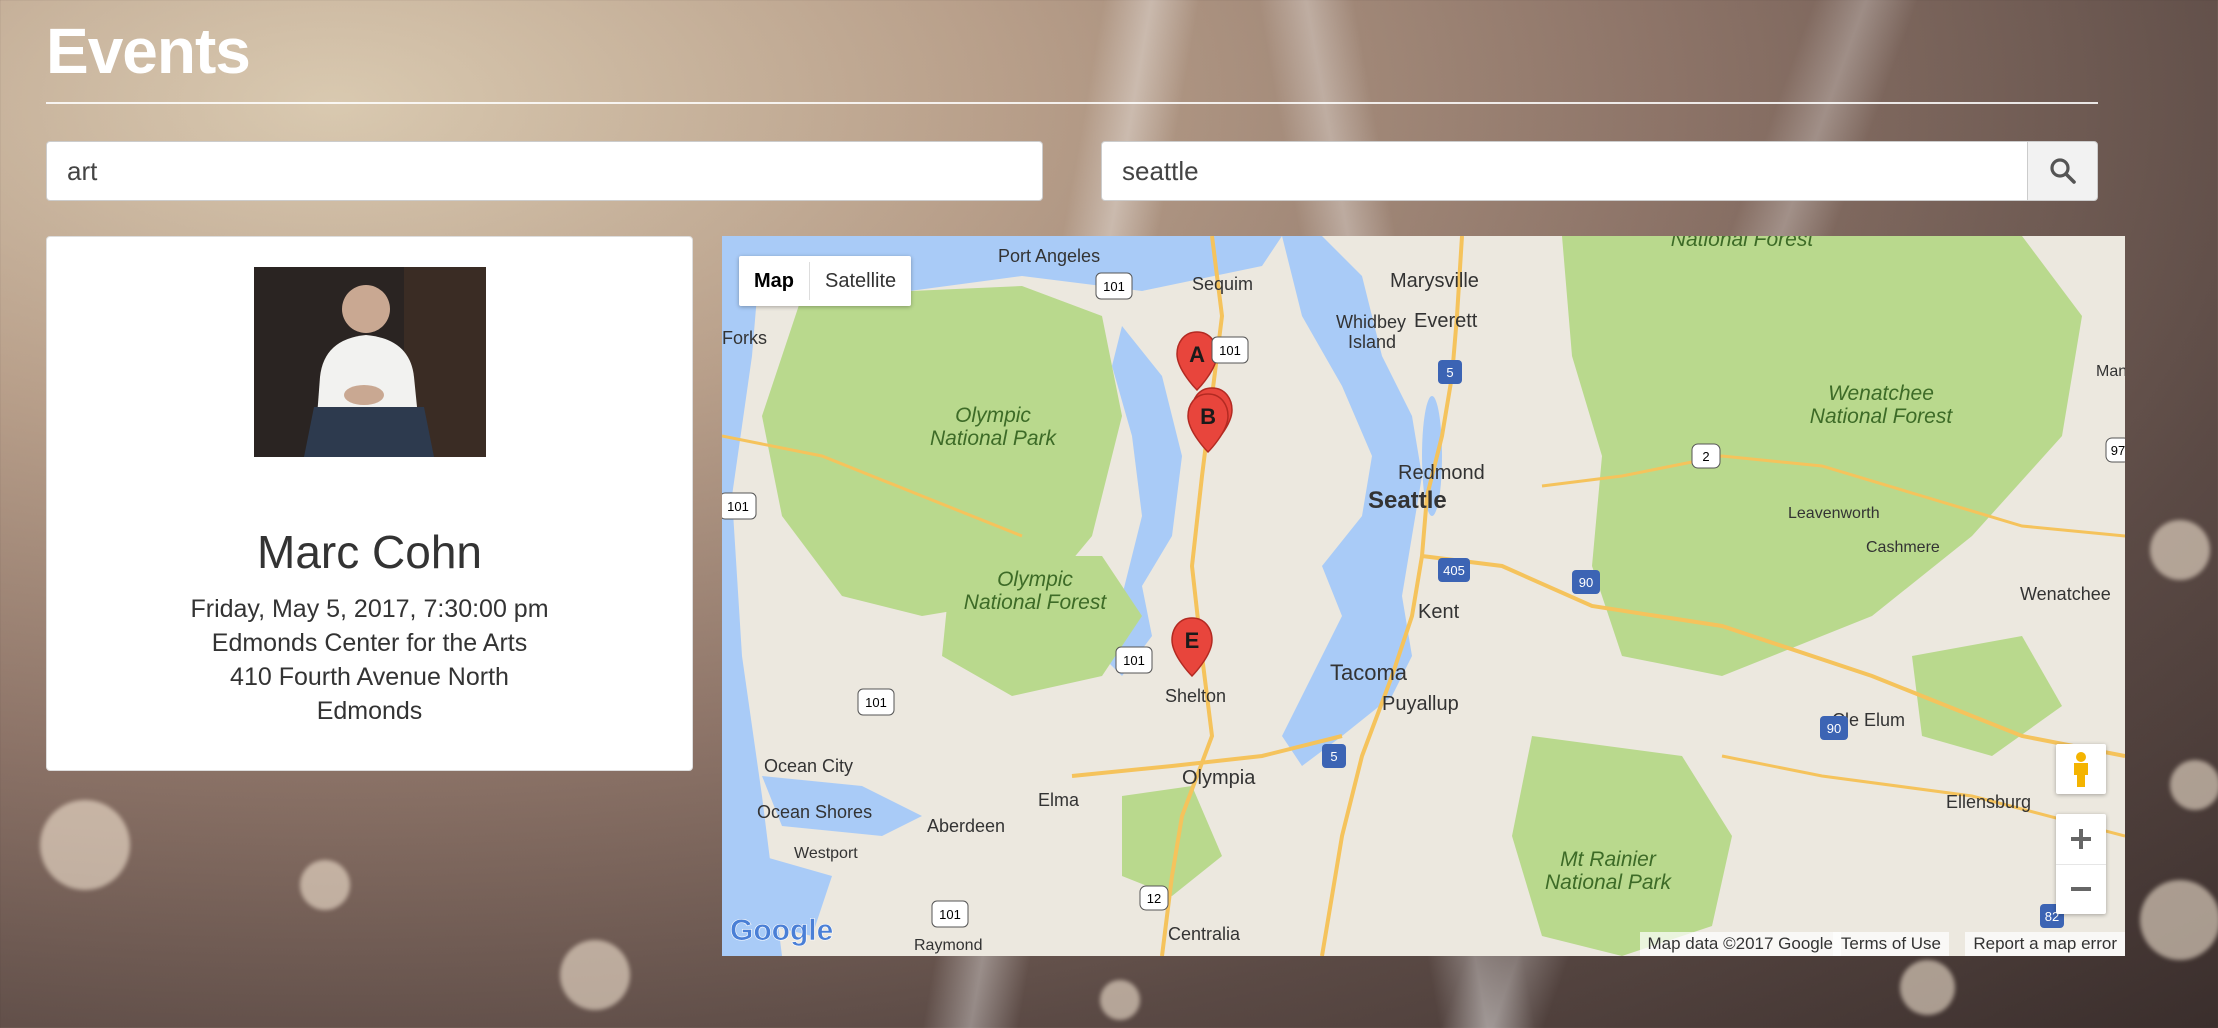  What do you see at coordinates (2118, 450) in the screenshot?
I see `highway-shield: 97` at bounding box center [2118, 450].